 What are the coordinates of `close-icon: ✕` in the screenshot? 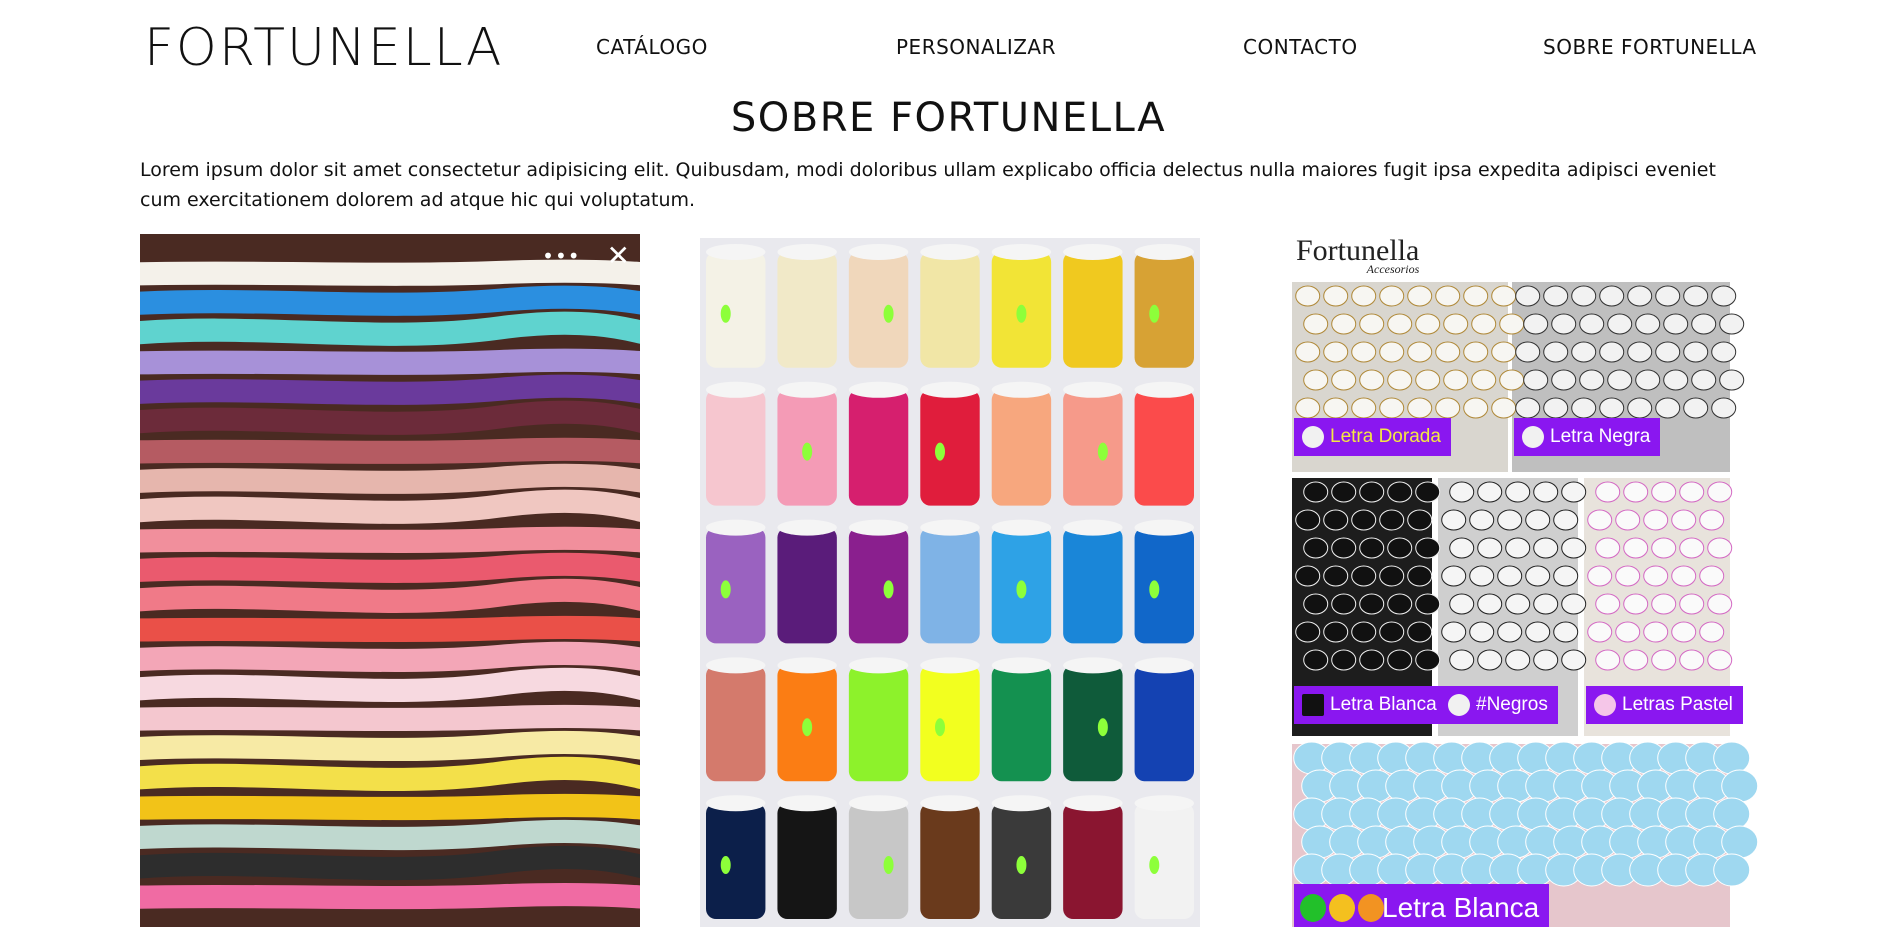 It's located at (618, 256).